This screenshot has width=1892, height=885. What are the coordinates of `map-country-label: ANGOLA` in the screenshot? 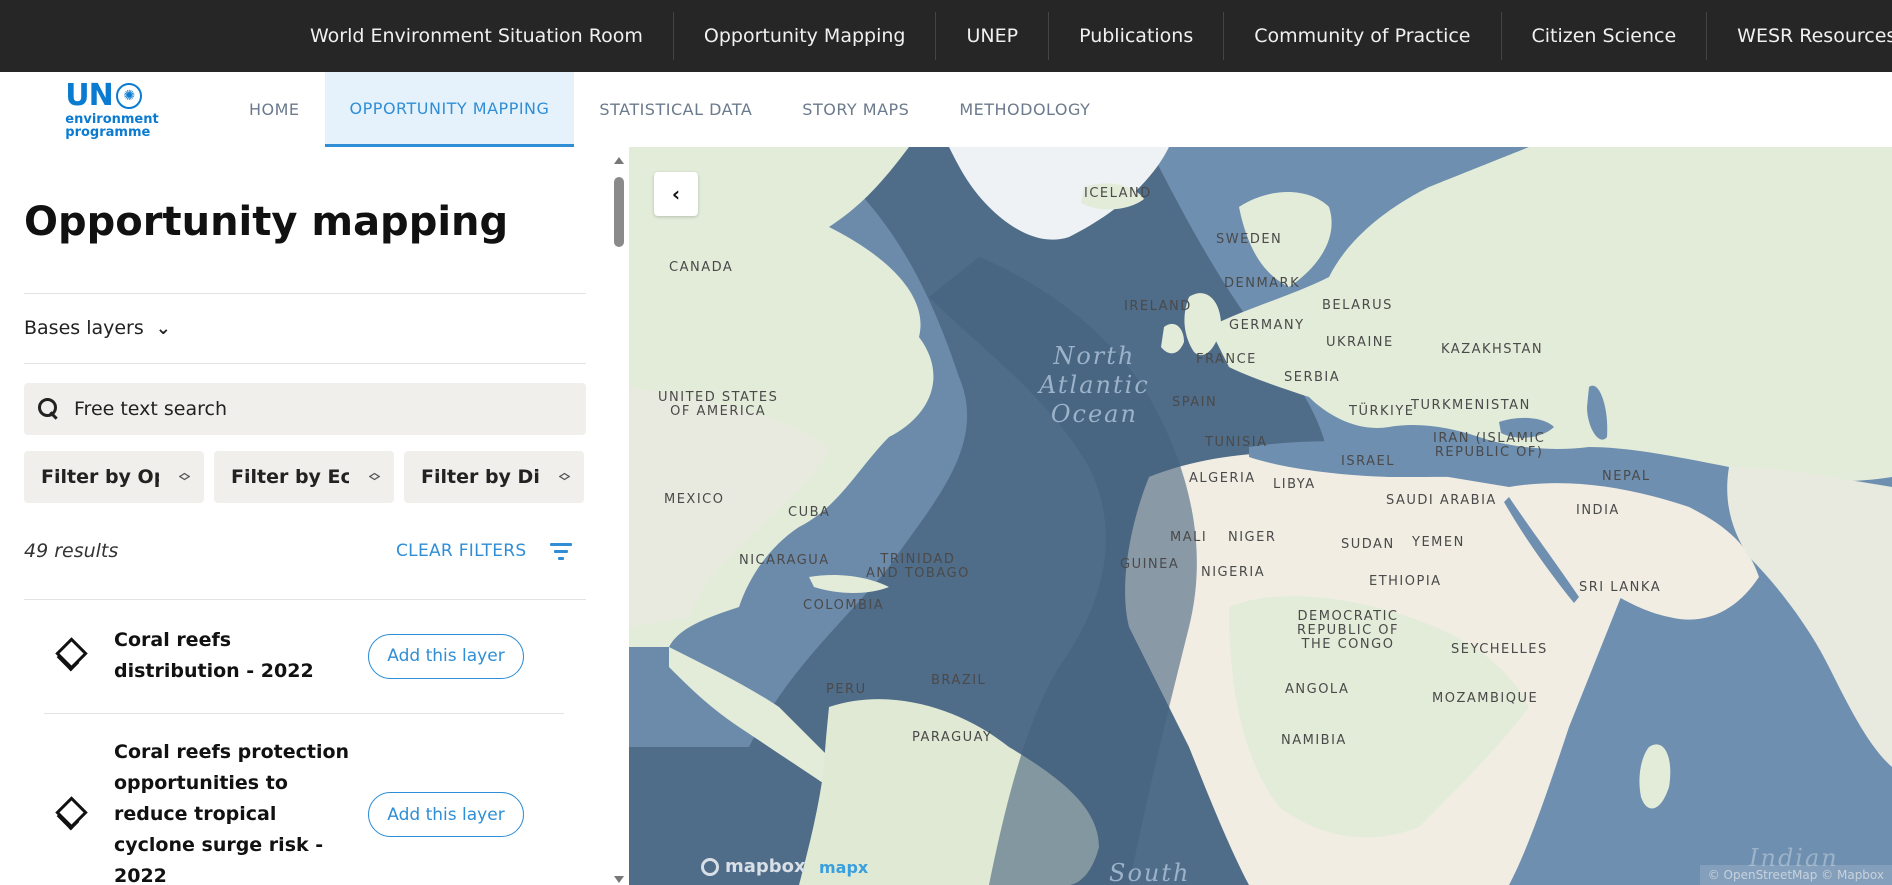 It's located at (1317, 689).